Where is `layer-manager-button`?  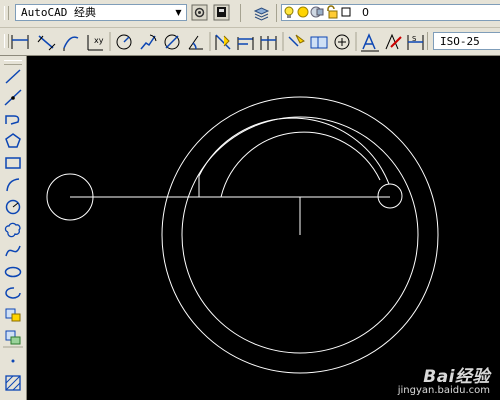
layer-manager-button is located at coordinates (261, 13).